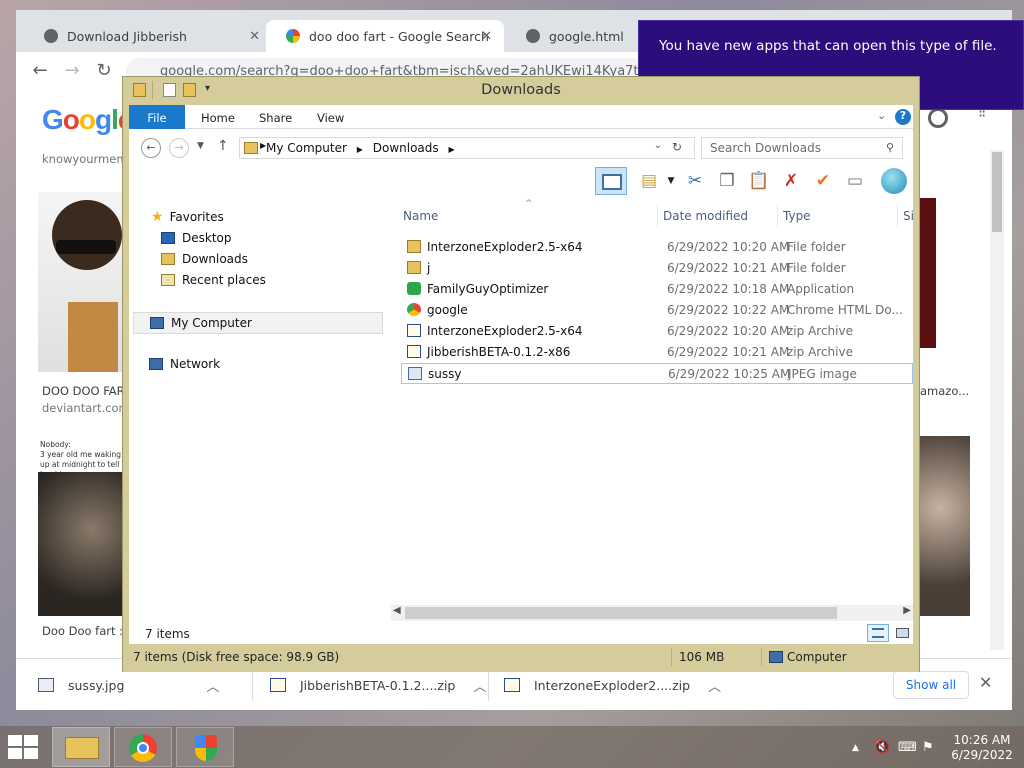 This screenshot has height=768, width=1024. I want to click on delete-icon: ✗, so click(791, 181).